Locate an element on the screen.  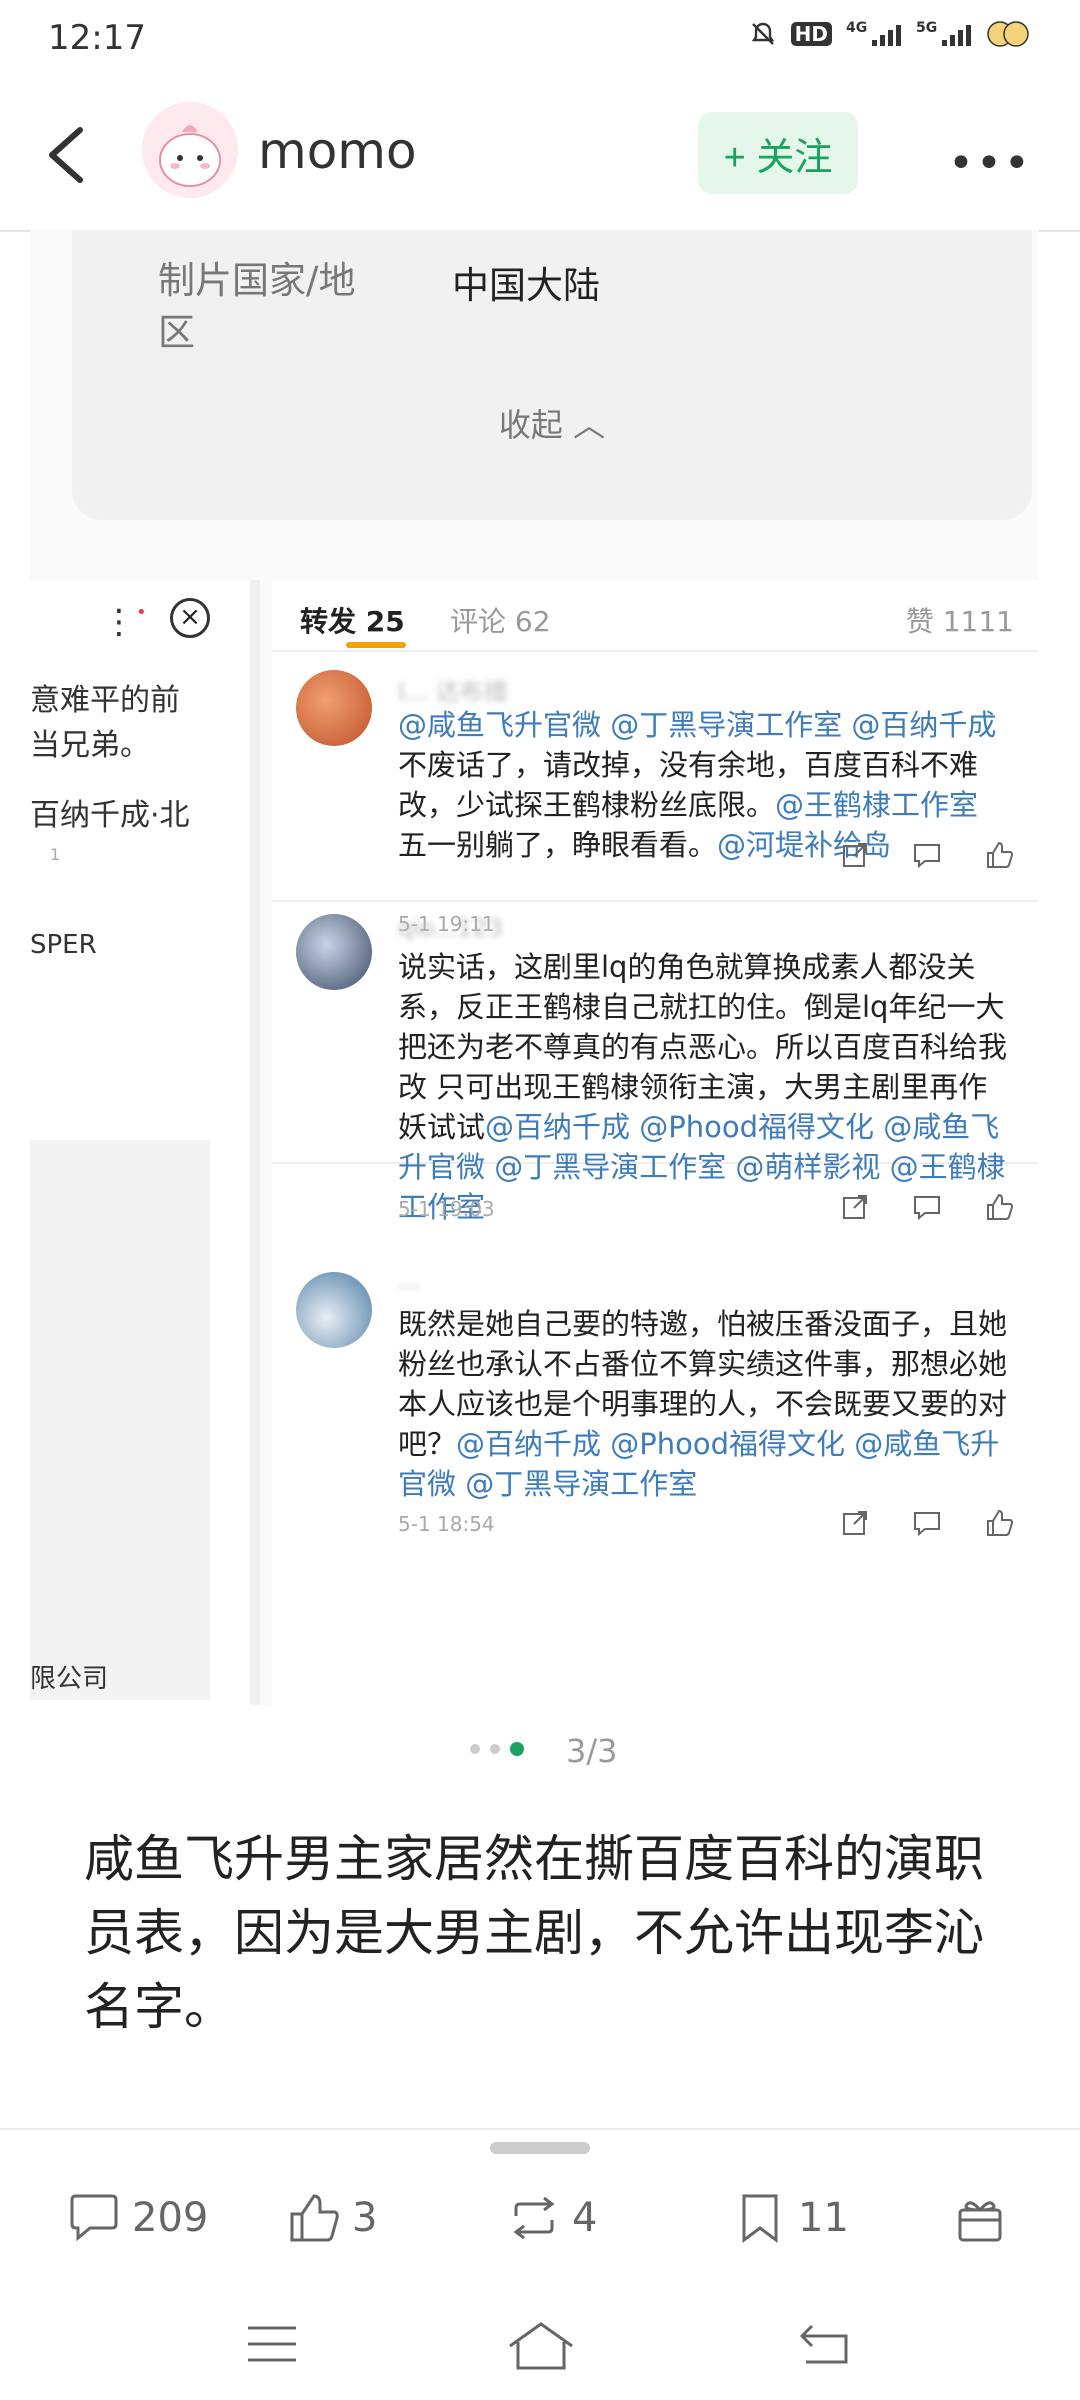
comment-body: 五一别躺了，睁眼看看。 is located at coordinates (558, 845).